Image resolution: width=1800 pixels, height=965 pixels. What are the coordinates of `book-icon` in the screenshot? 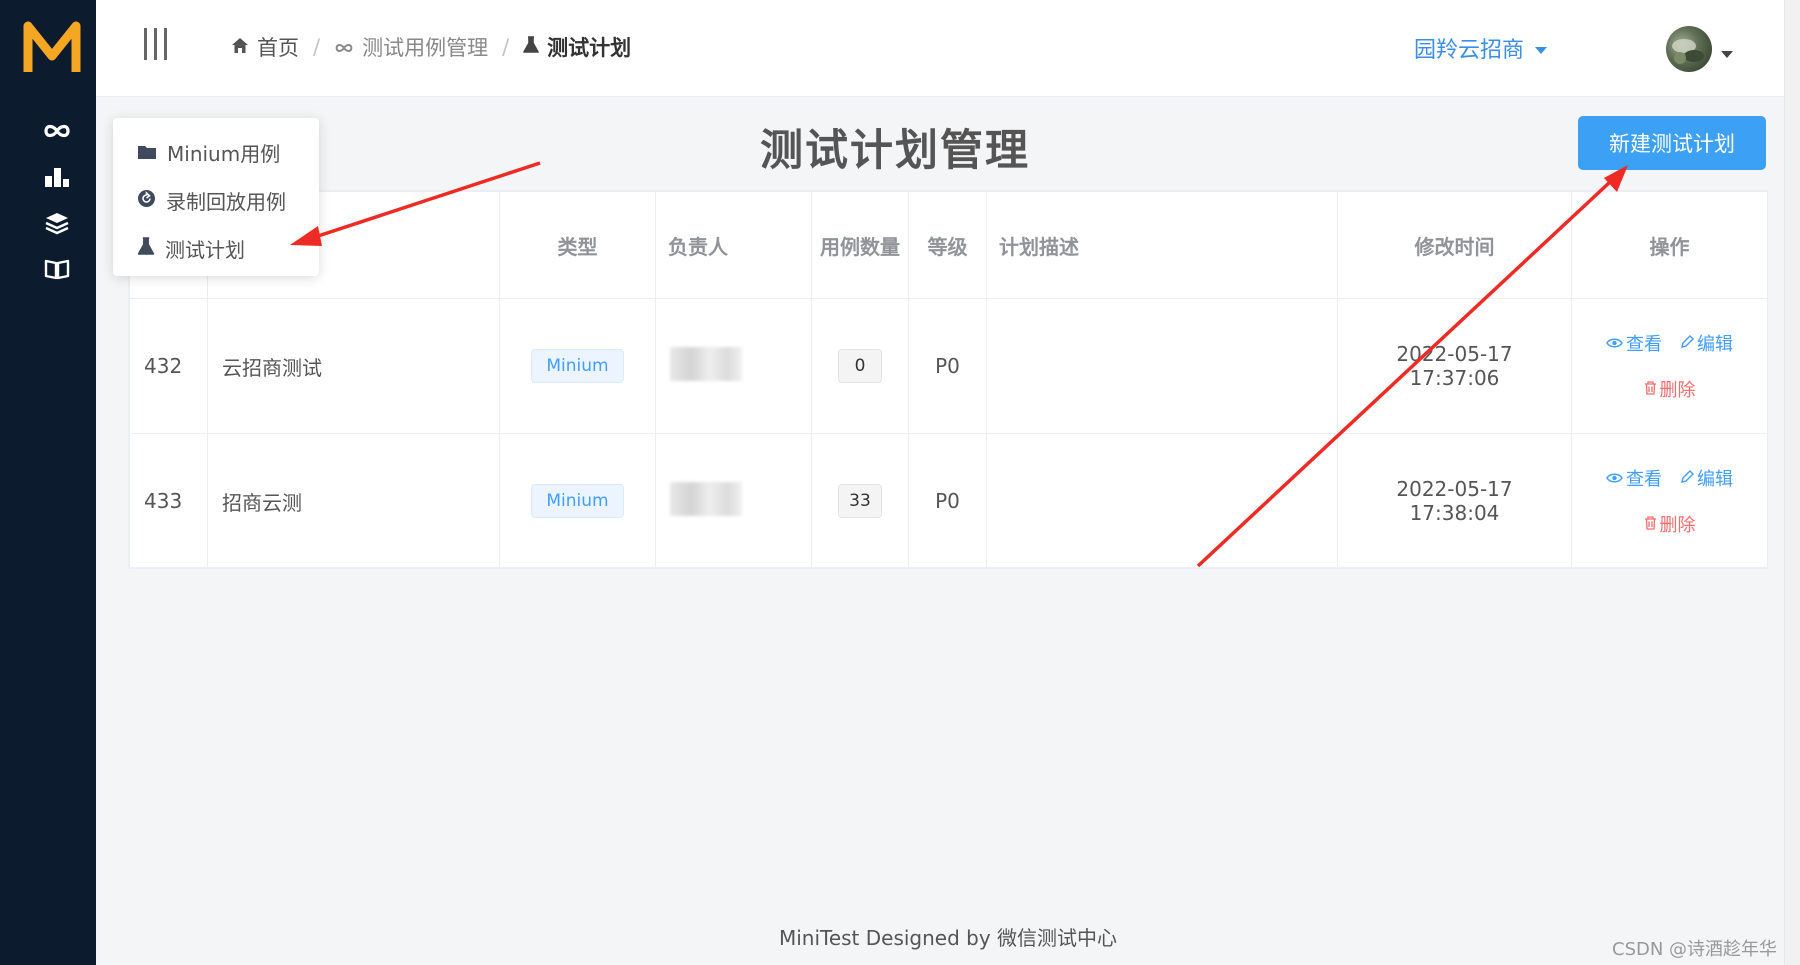 It's located at (57, 271).